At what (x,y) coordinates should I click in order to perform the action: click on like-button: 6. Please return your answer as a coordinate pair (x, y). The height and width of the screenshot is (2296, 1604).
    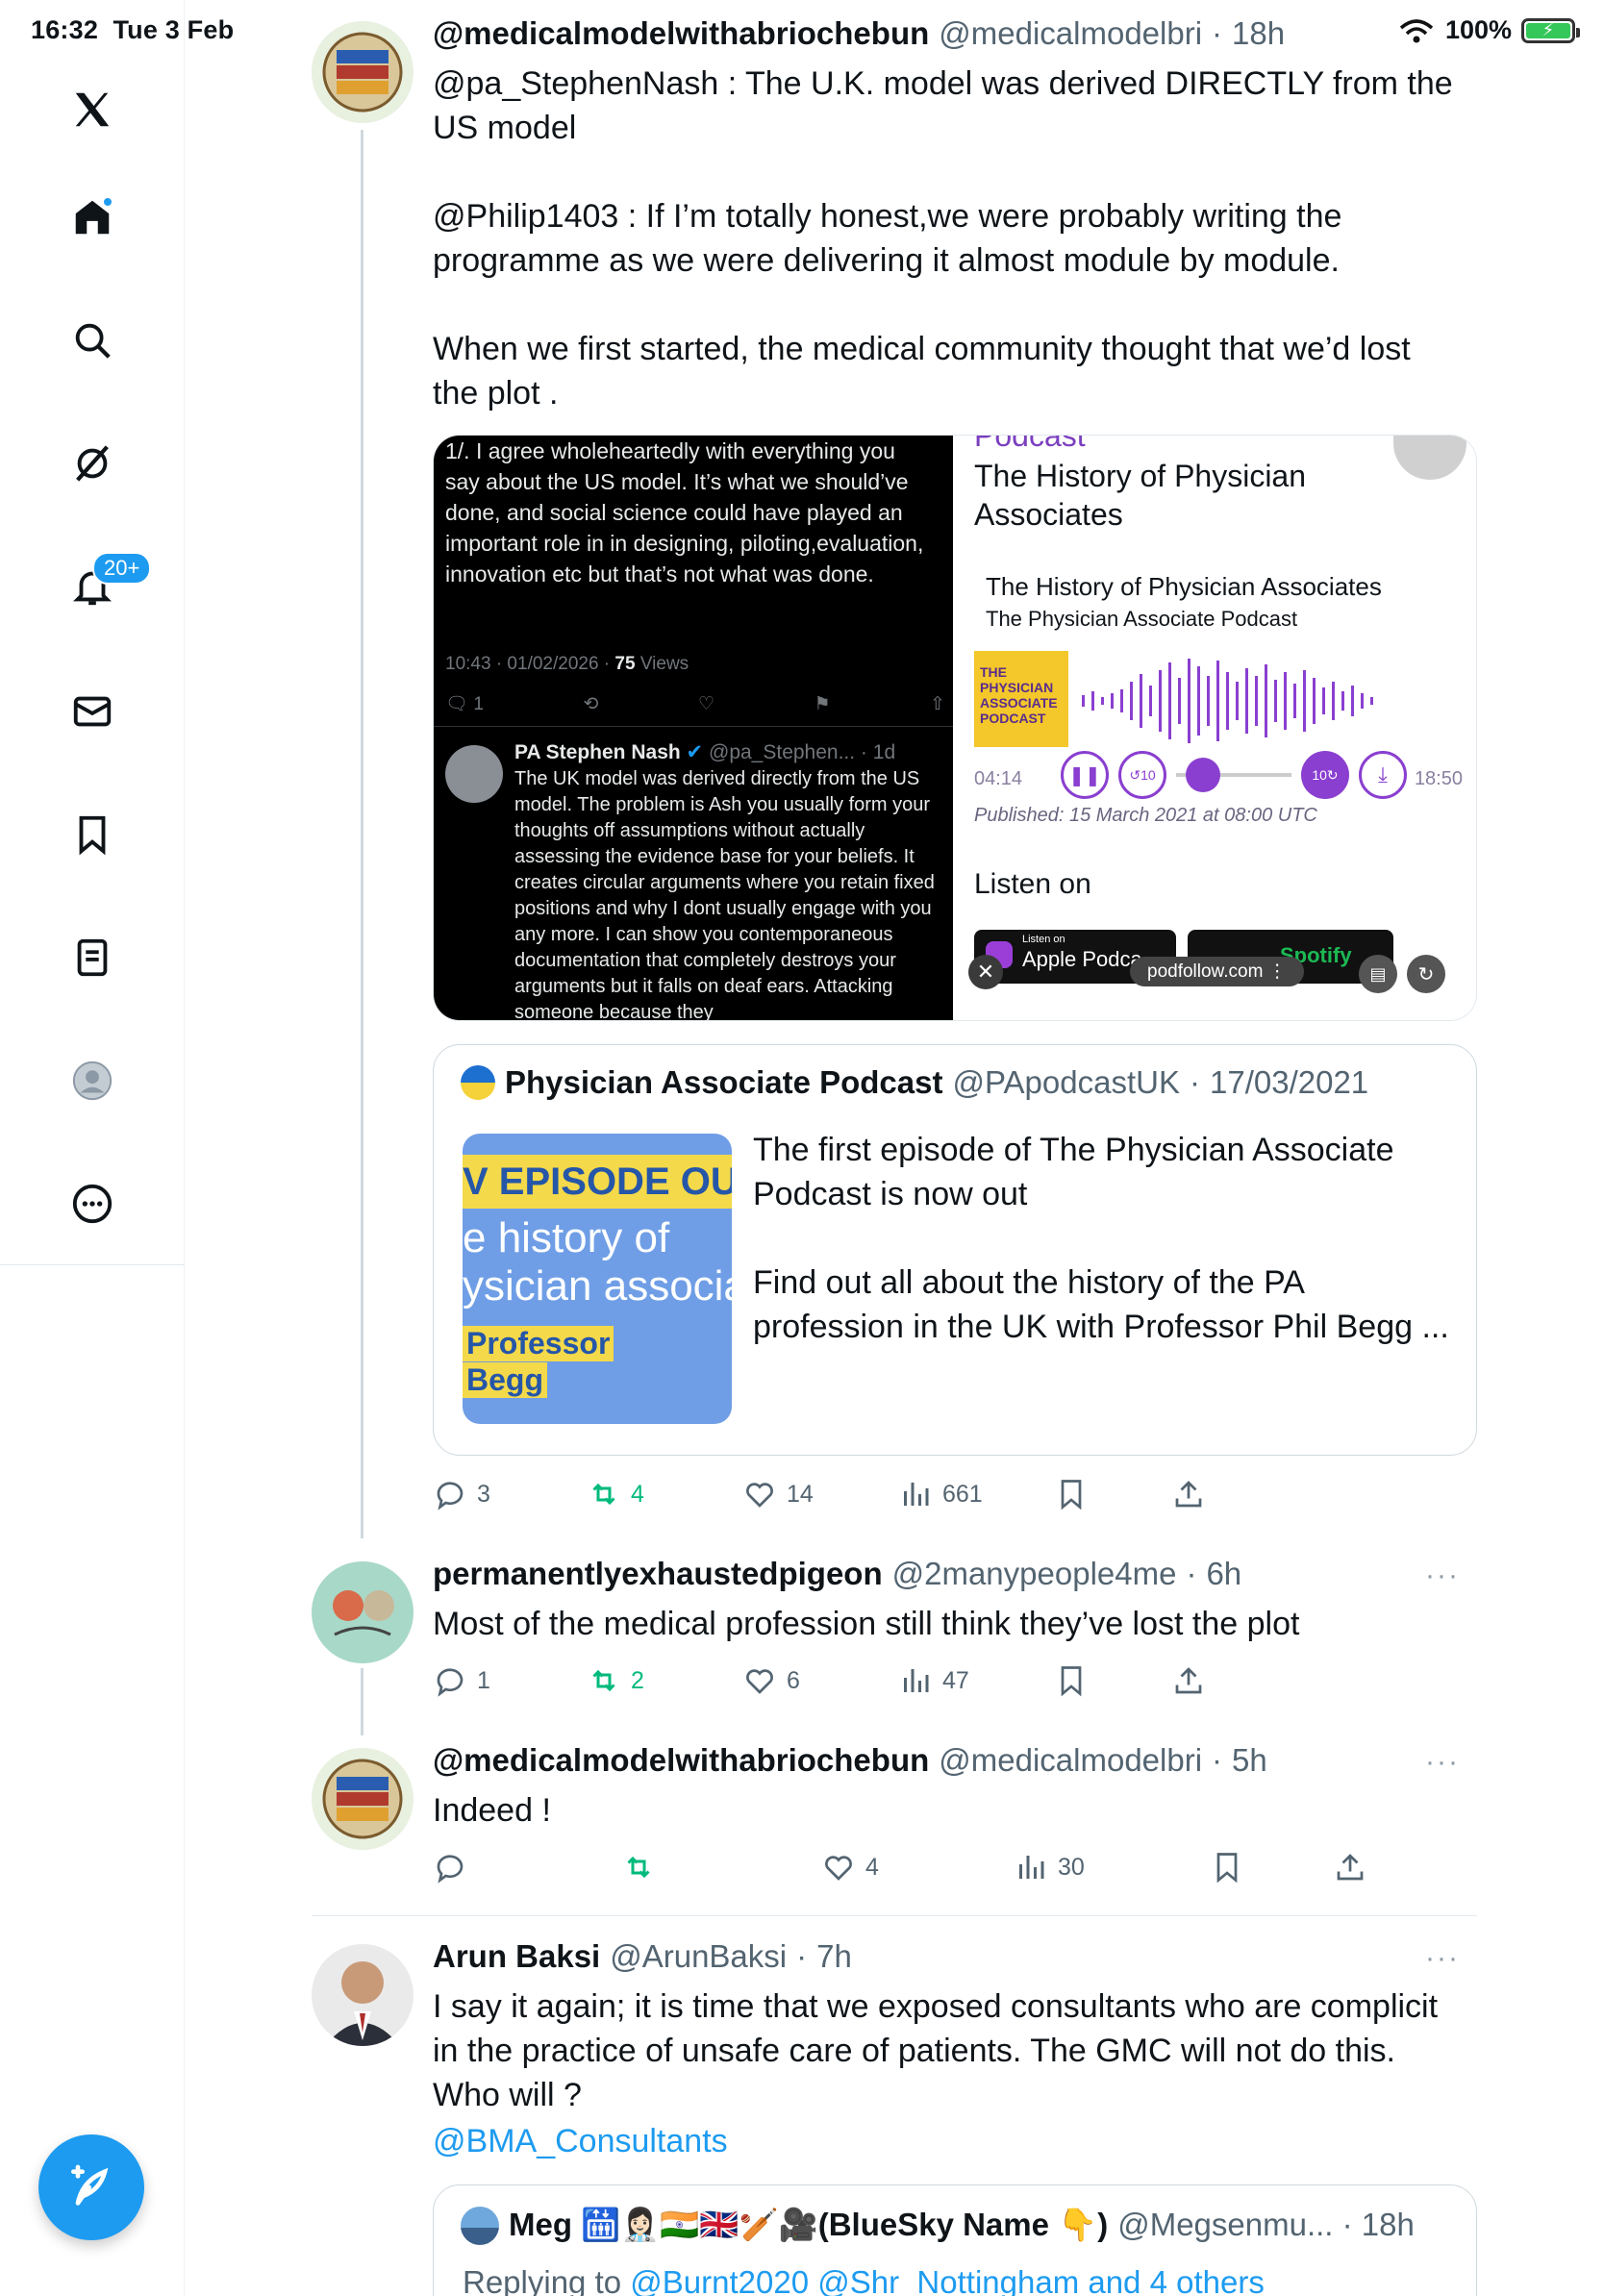
    Looking at the image, I should click on (771, 1680).